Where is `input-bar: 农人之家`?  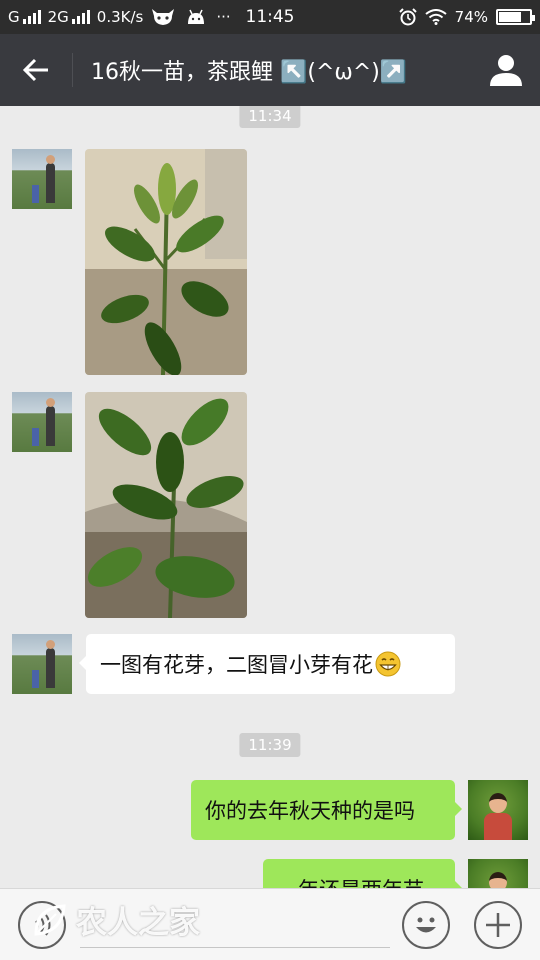 input-bar: 农人之家 is located at coordinates (270, 924).